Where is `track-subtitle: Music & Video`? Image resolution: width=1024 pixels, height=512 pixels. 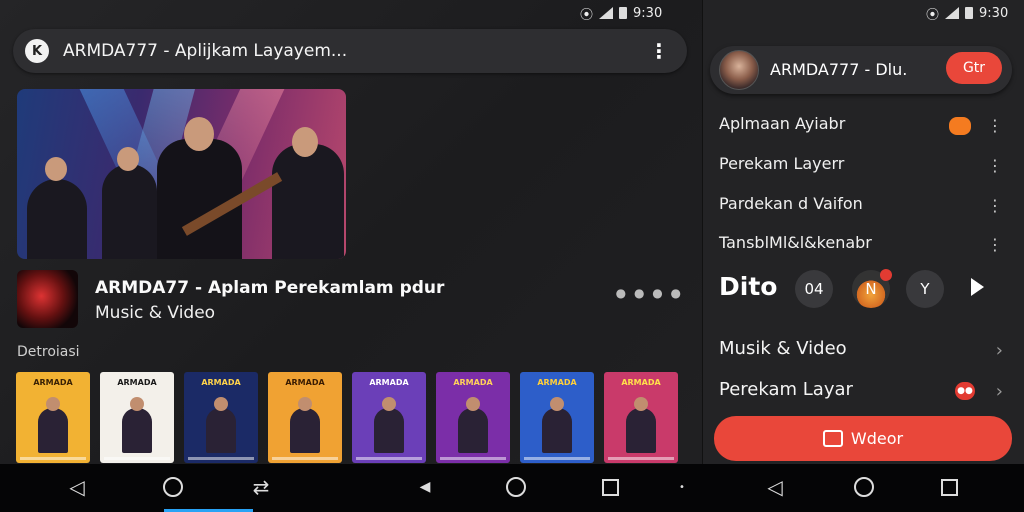
track-subtitle: Music & Video is located at coordinates (155, 313).